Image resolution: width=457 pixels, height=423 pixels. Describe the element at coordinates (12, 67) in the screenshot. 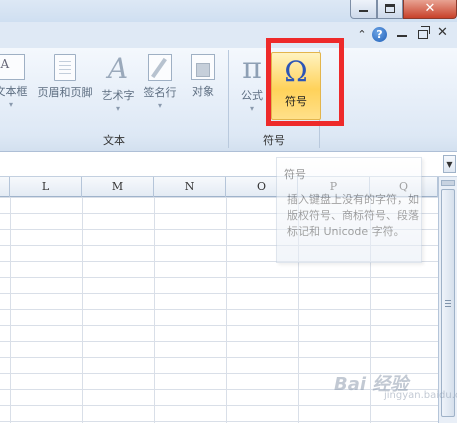

I see `text-box-icon: A` at that location.